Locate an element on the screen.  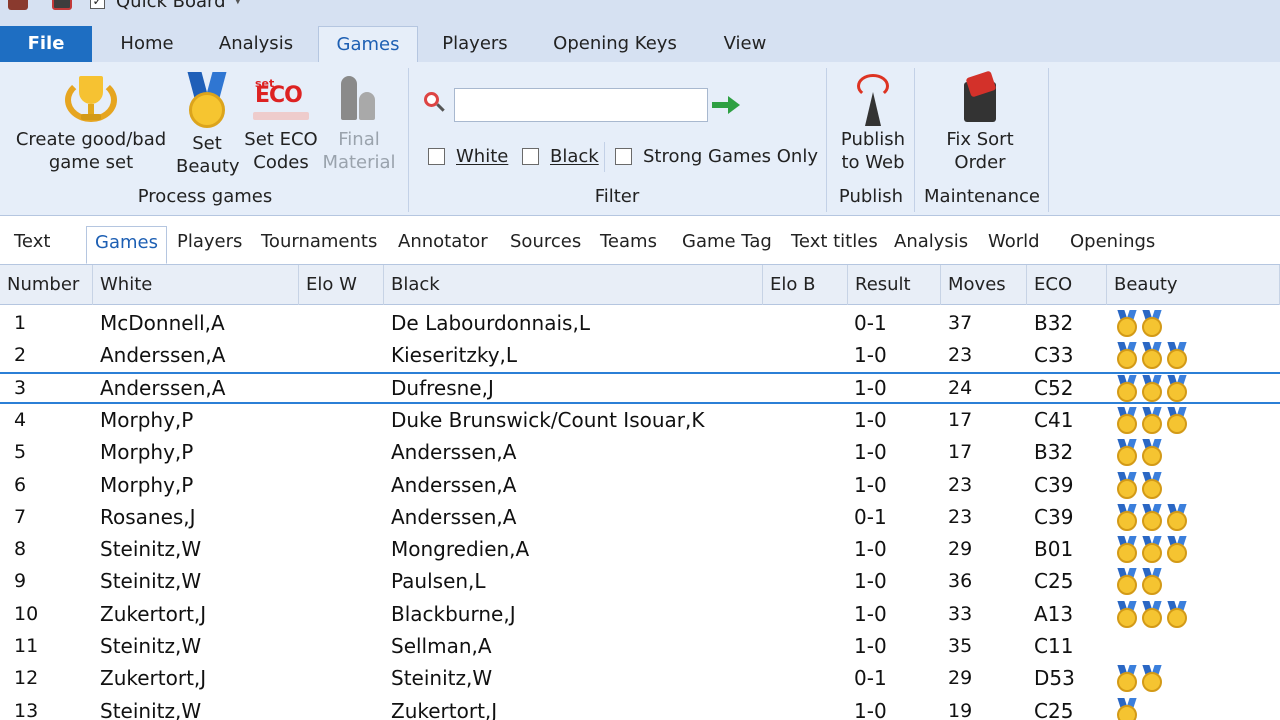
black-checkbox-box is located at coordinates (530, 156).